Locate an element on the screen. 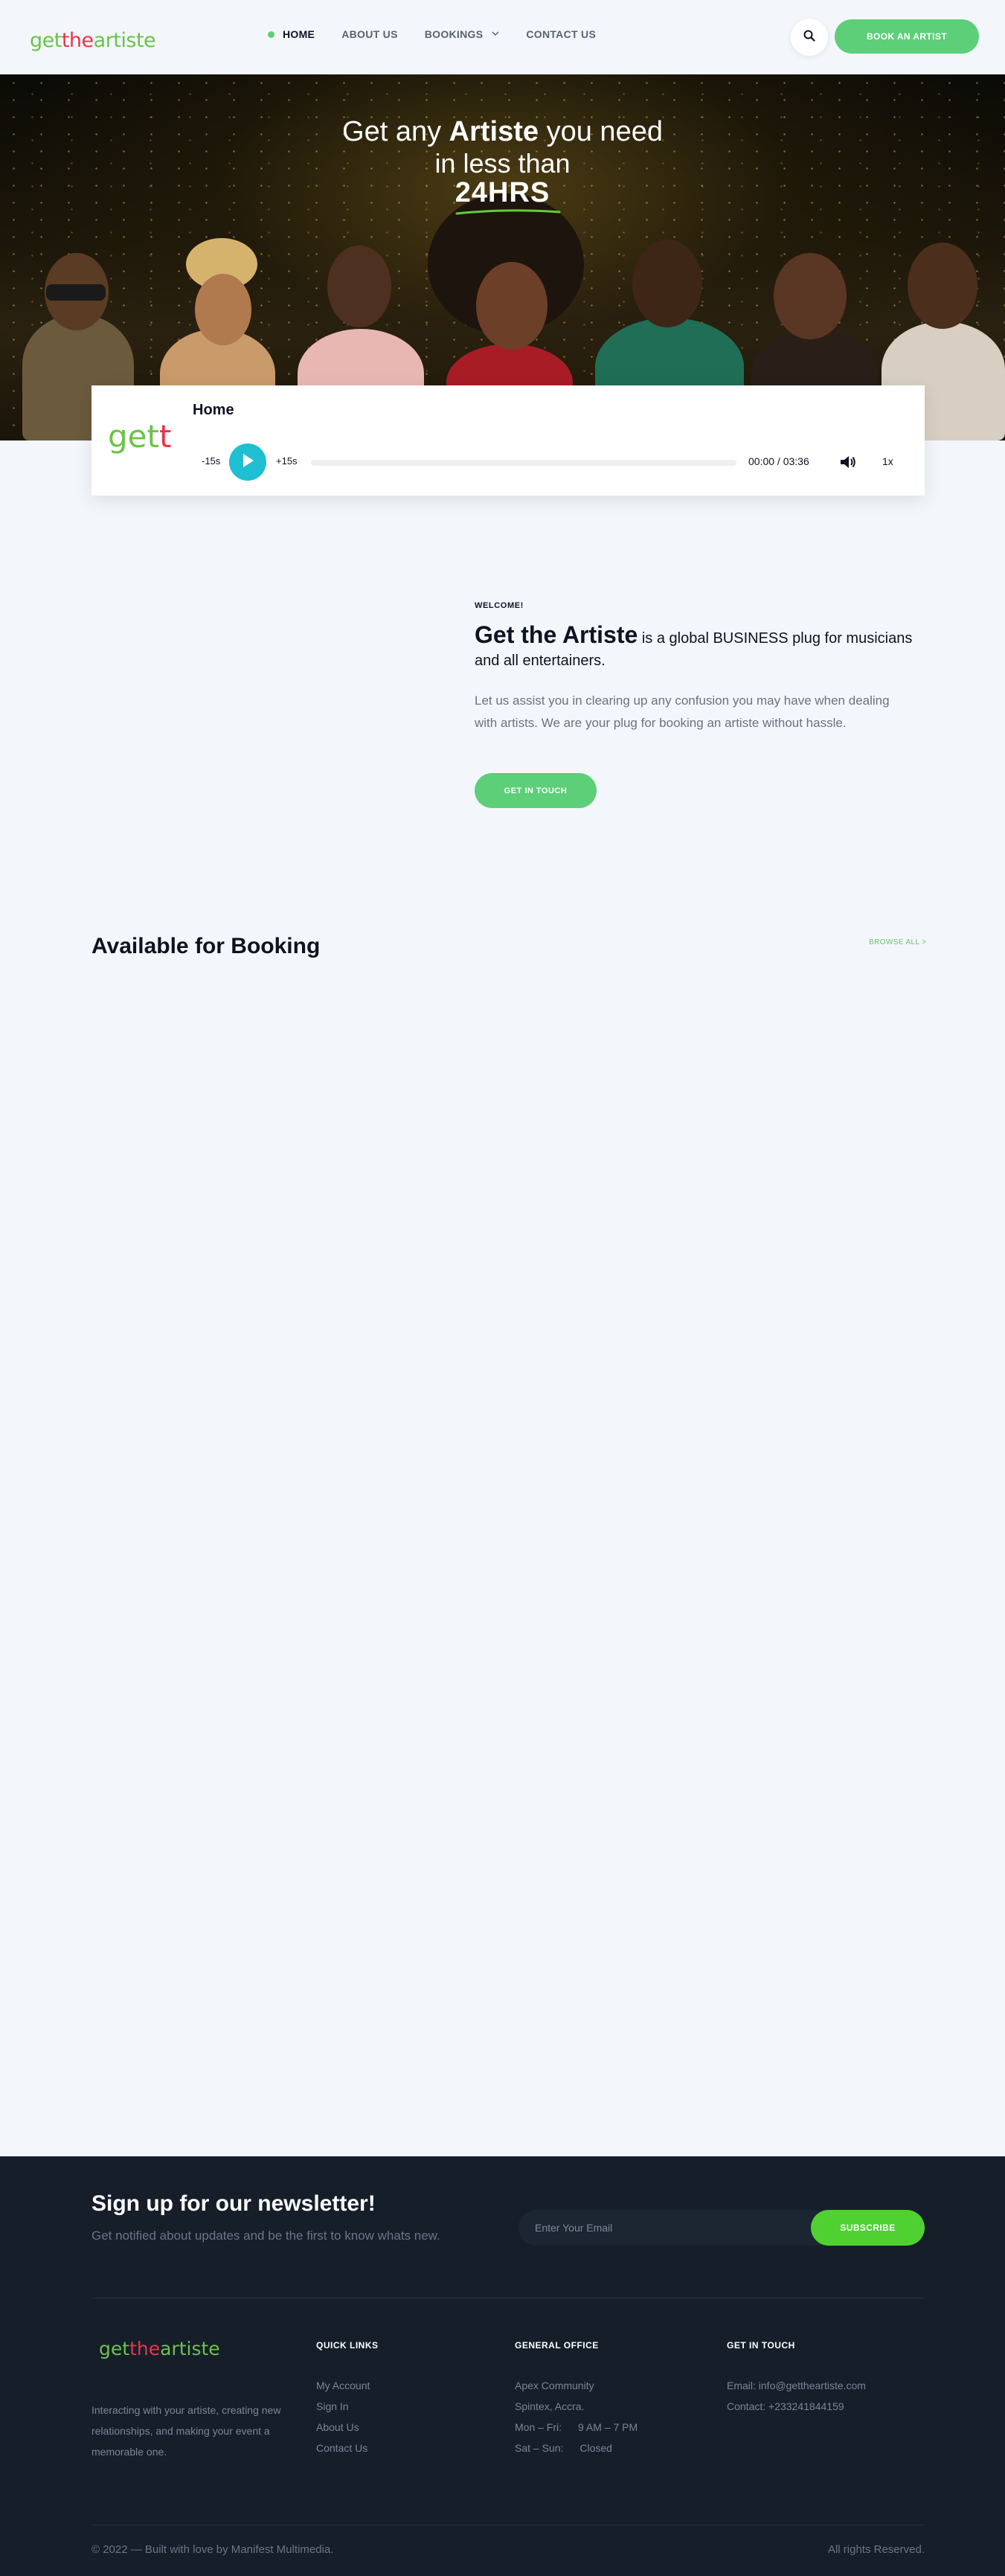 The width and height of the screenshot is (1005, 2576). welcome-heading-bold: Get the Artiste is located at coordinates (556, 634).